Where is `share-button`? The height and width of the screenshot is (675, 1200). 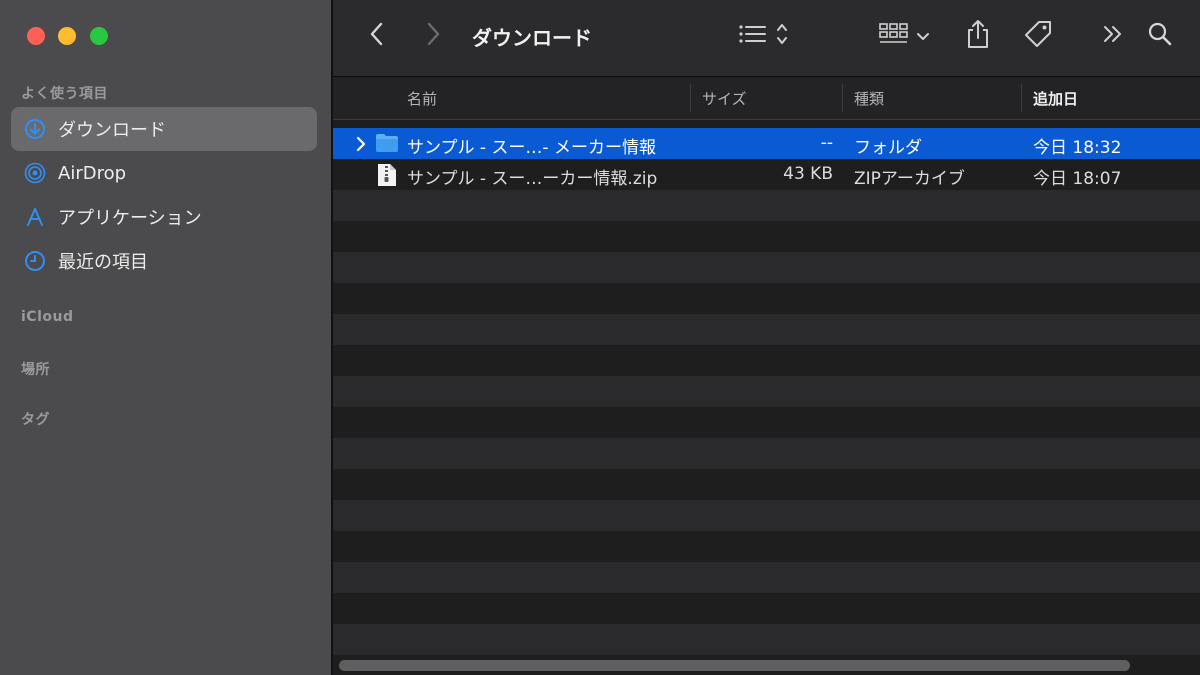
share-button is located at coordinates (978, 36).